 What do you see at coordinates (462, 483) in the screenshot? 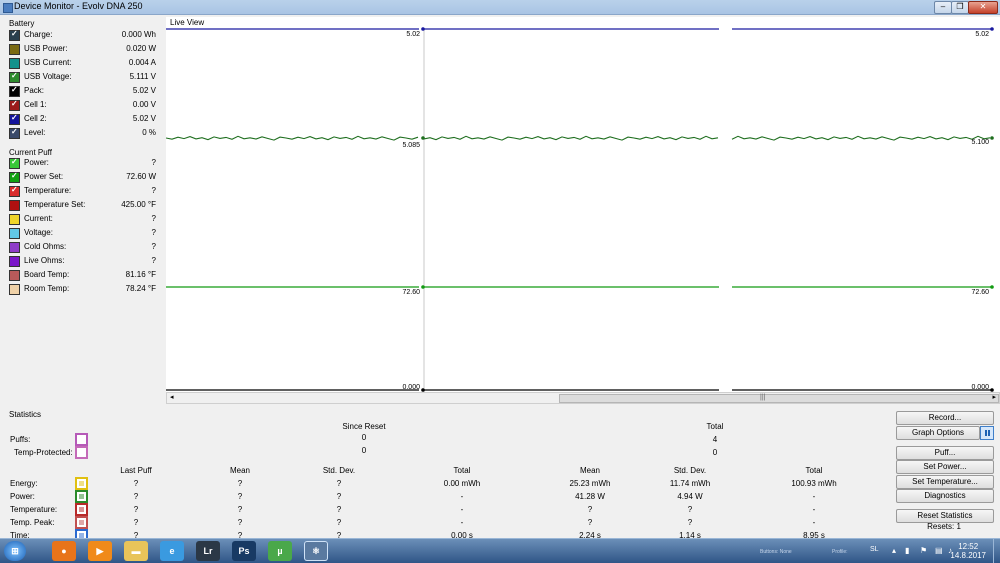
I see `stat-cell: 0.00 mWh` at bounding box center [462, 483].